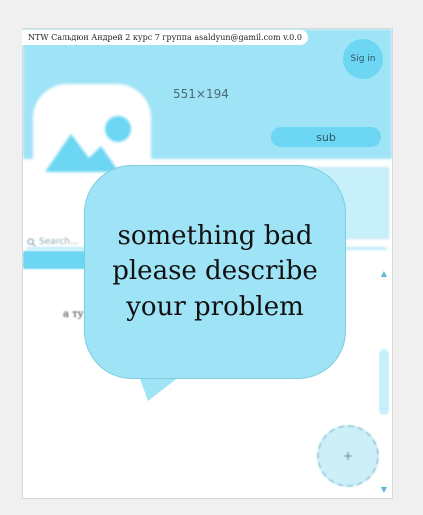 The width and height of the screenshot is (423, 515). Describe the element at coordinates (384, 382) in the screenshot. I see `scrollbar-thumb` at that location.